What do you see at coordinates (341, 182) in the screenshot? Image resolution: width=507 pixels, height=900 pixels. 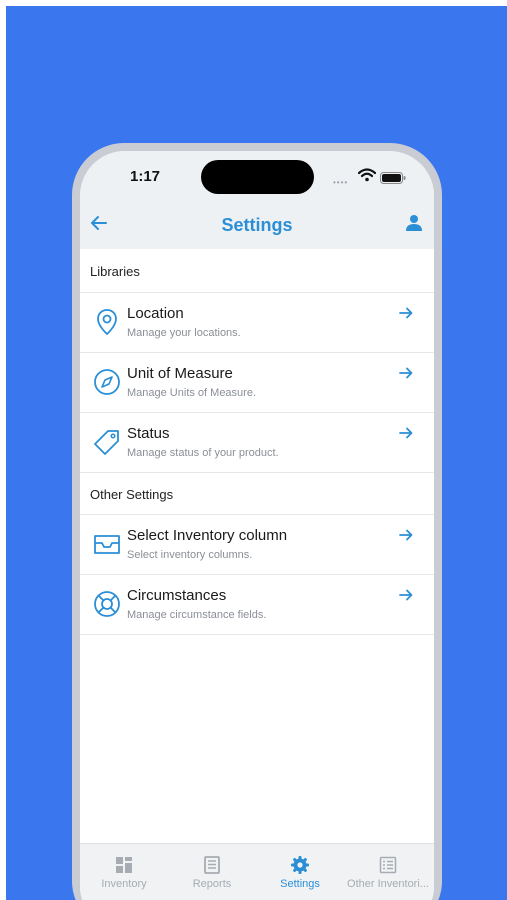 I see `signal-icon: ••••` at bounding box center [341, 182].